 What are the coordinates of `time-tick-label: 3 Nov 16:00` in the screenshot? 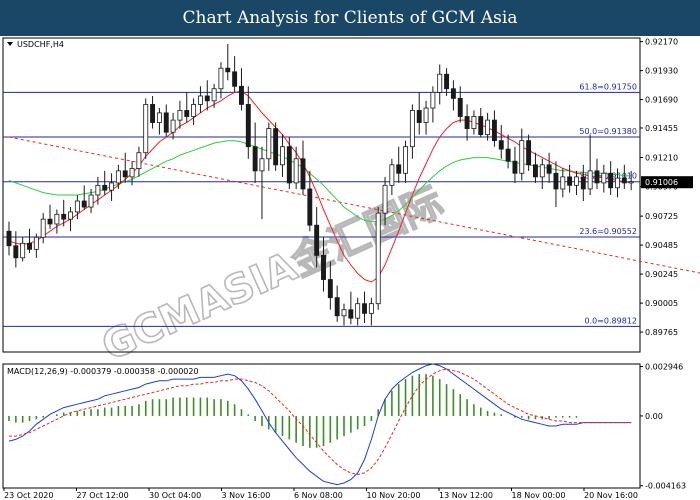 It's located at (246, 495).